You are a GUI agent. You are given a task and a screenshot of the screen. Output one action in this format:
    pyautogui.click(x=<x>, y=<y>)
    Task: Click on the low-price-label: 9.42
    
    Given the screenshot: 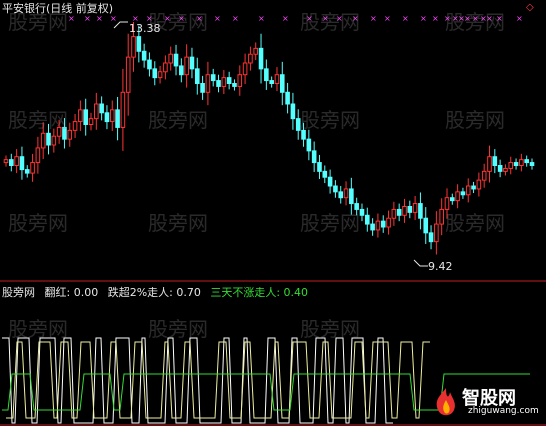 What is the action you would take?
    pyautogui.click(x=440, y=266)
    